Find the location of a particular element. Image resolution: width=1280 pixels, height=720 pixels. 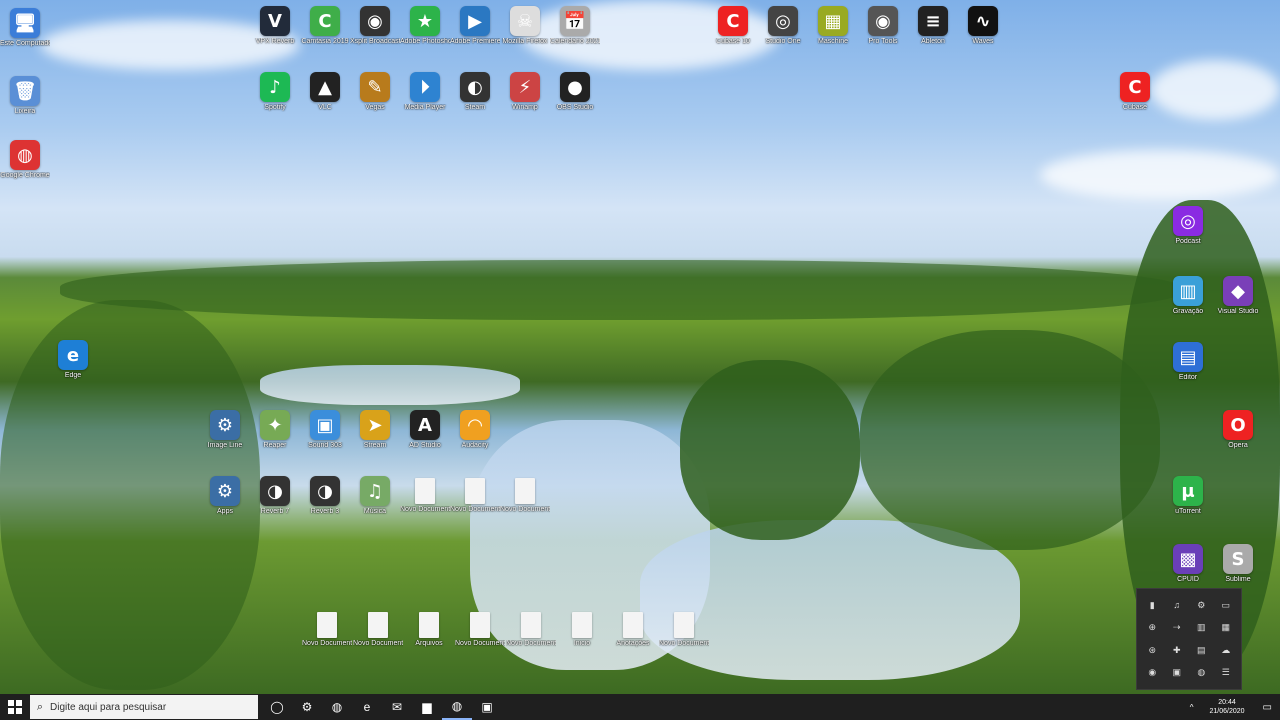

windows-icon is located at coordinates (15, 707).